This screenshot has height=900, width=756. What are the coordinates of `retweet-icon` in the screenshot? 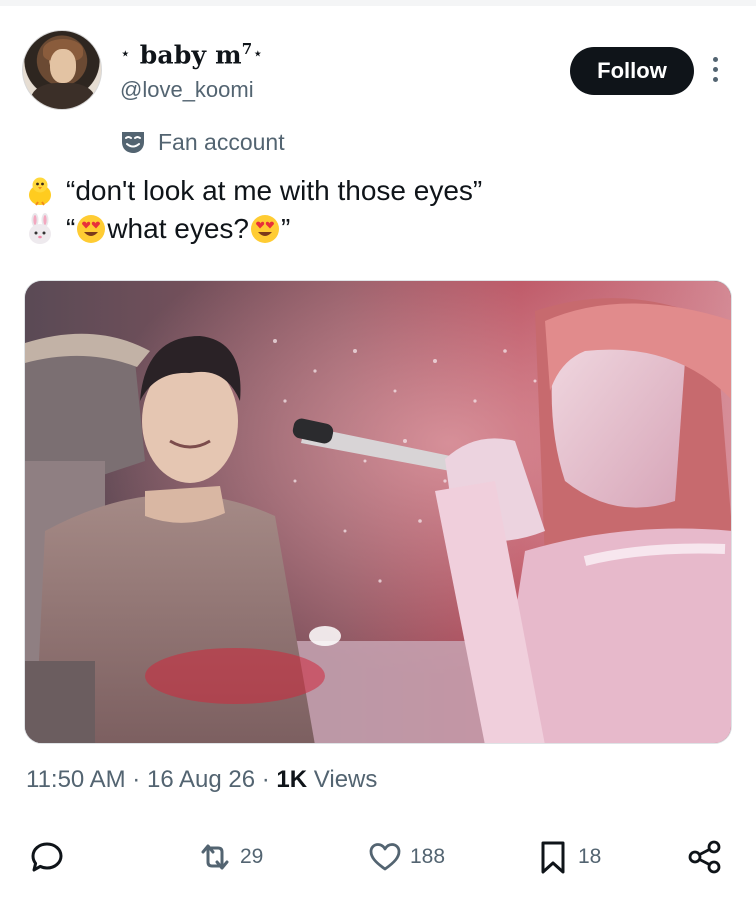 It's located at (215, 857).